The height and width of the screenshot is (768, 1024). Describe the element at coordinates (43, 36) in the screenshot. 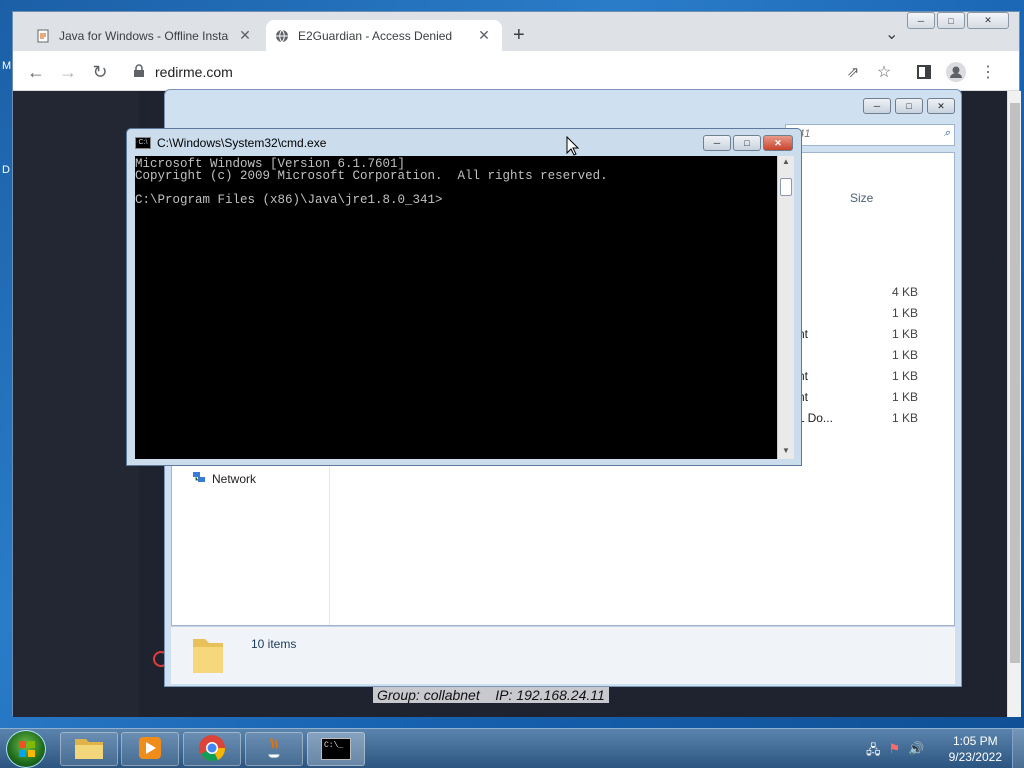

I see `java-doc-icon` at that location.